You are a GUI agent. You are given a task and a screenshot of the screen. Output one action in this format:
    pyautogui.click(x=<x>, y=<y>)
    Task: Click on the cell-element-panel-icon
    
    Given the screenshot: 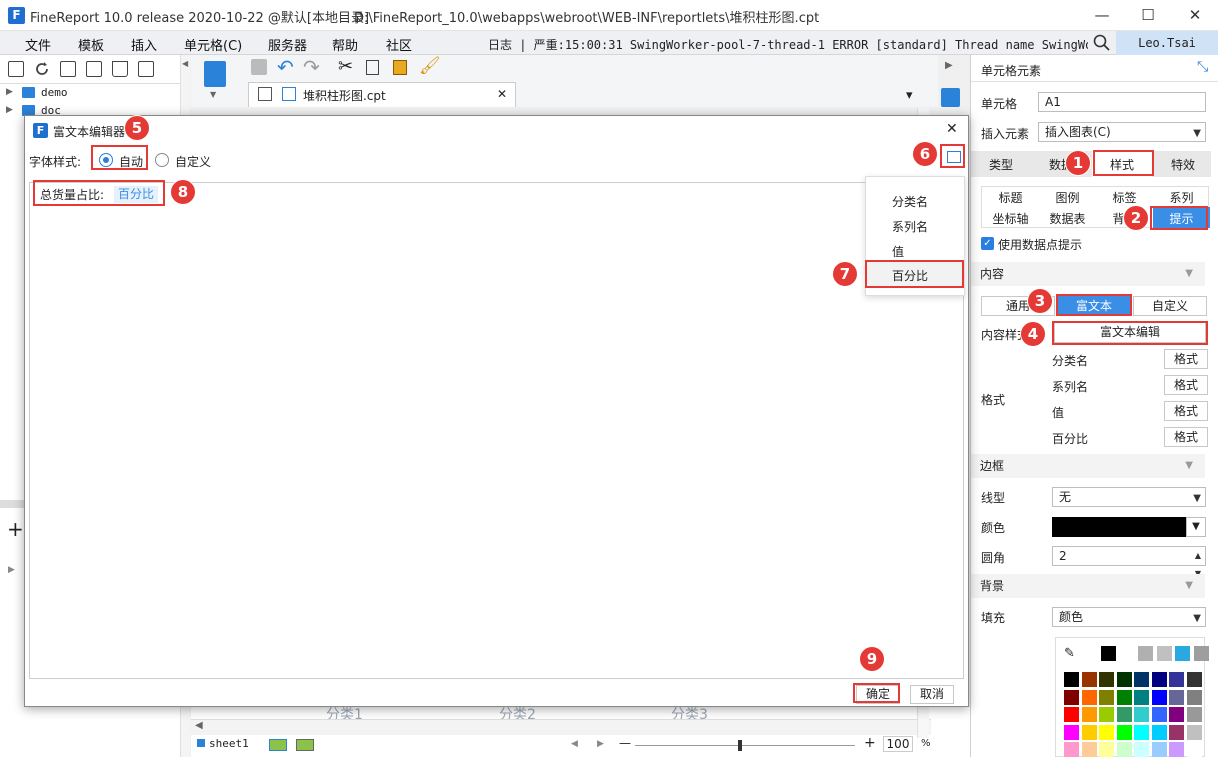 What is the action you would take?
    pyautogui.click(x=950, y=97)
    